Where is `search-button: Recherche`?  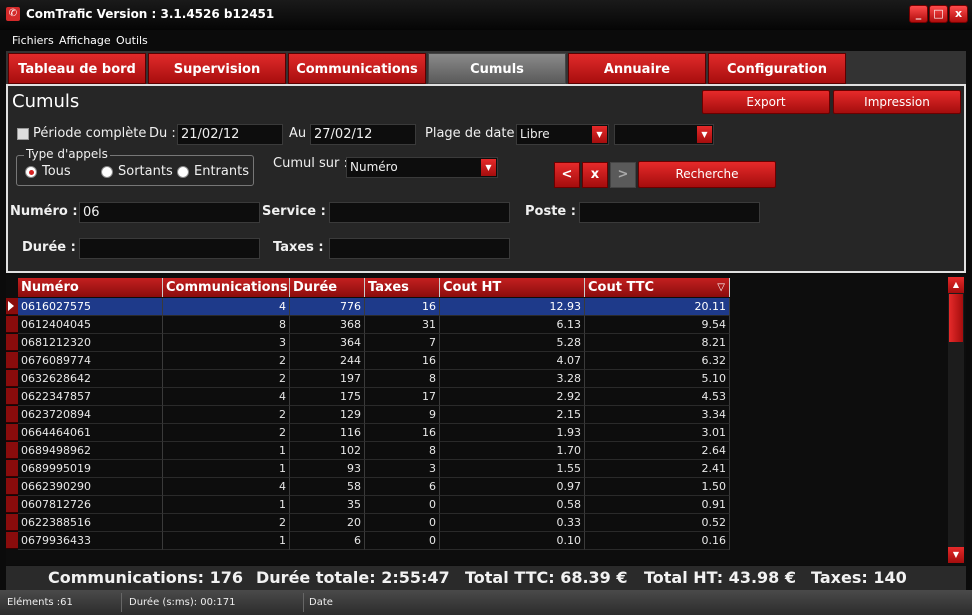 search-button: Recherche is located at coordinates (707, 174).